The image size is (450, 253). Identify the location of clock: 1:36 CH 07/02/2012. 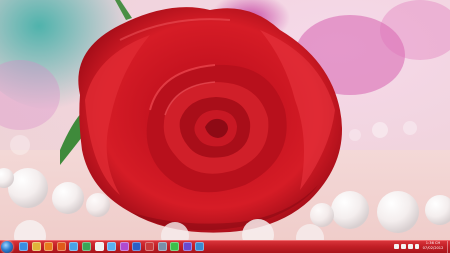
(433, 246).